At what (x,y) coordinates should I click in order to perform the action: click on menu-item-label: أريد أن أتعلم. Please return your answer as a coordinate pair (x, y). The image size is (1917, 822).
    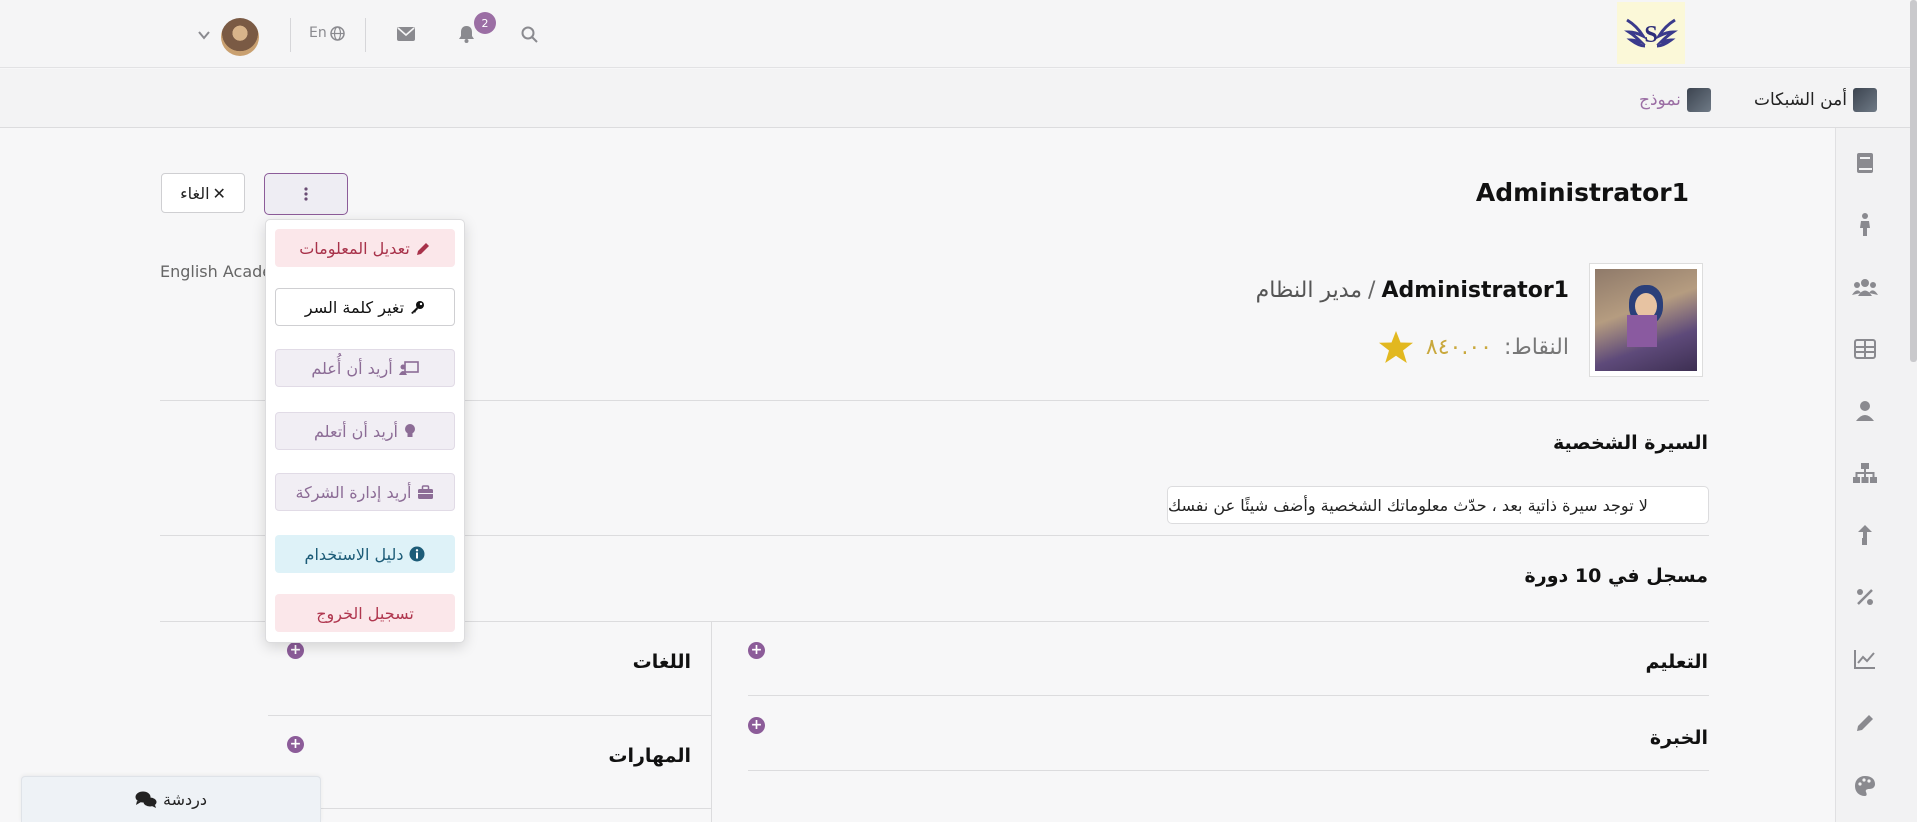
    Looking at the image, I should click on (356, 431).